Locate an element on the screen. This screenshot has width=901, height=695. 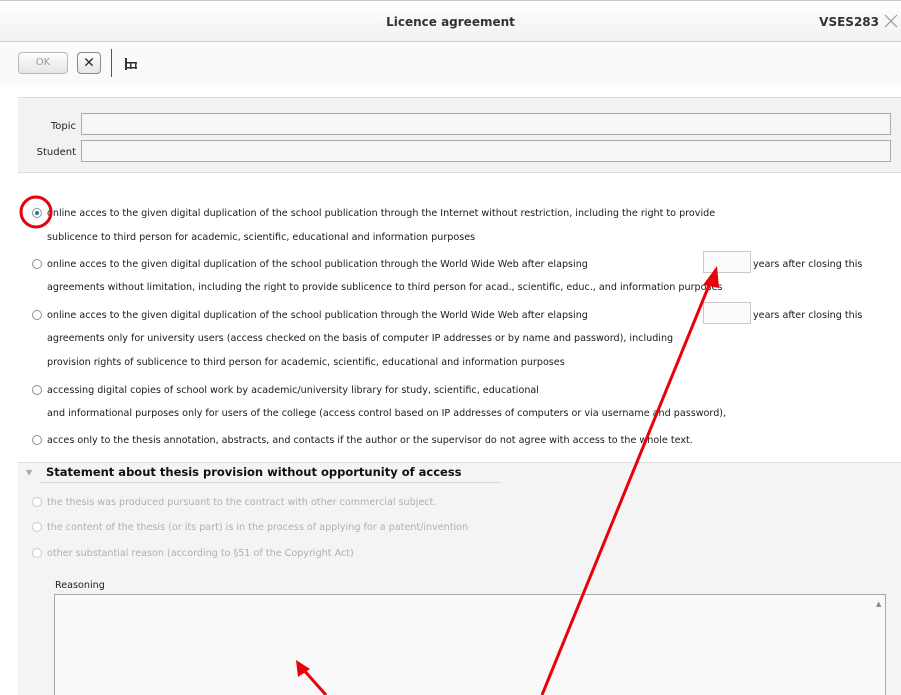
cancel-button is located at coordinates (89, 63).